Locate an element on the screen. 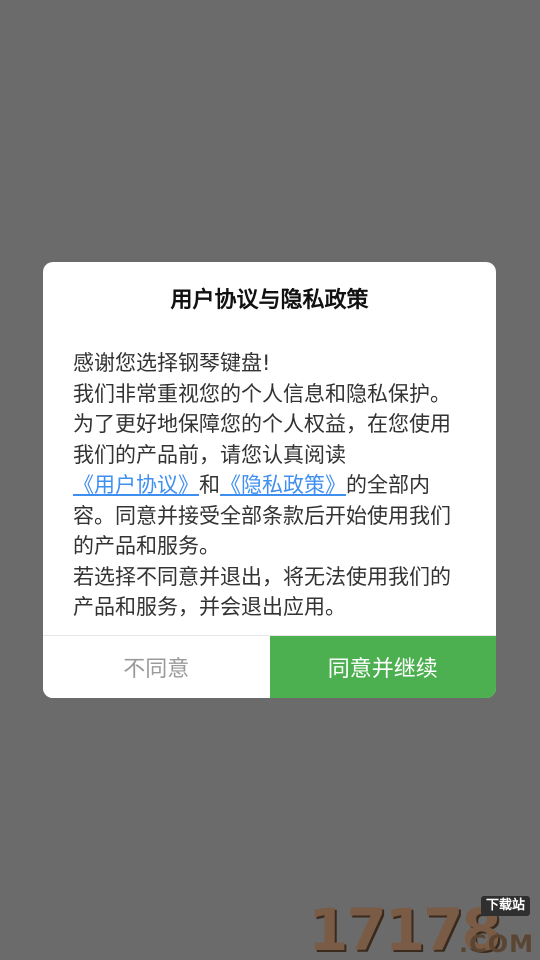 This screenshot has width=540, height=960. accept-continue-button: 同意并继续 is located at coordinates (382, 667).